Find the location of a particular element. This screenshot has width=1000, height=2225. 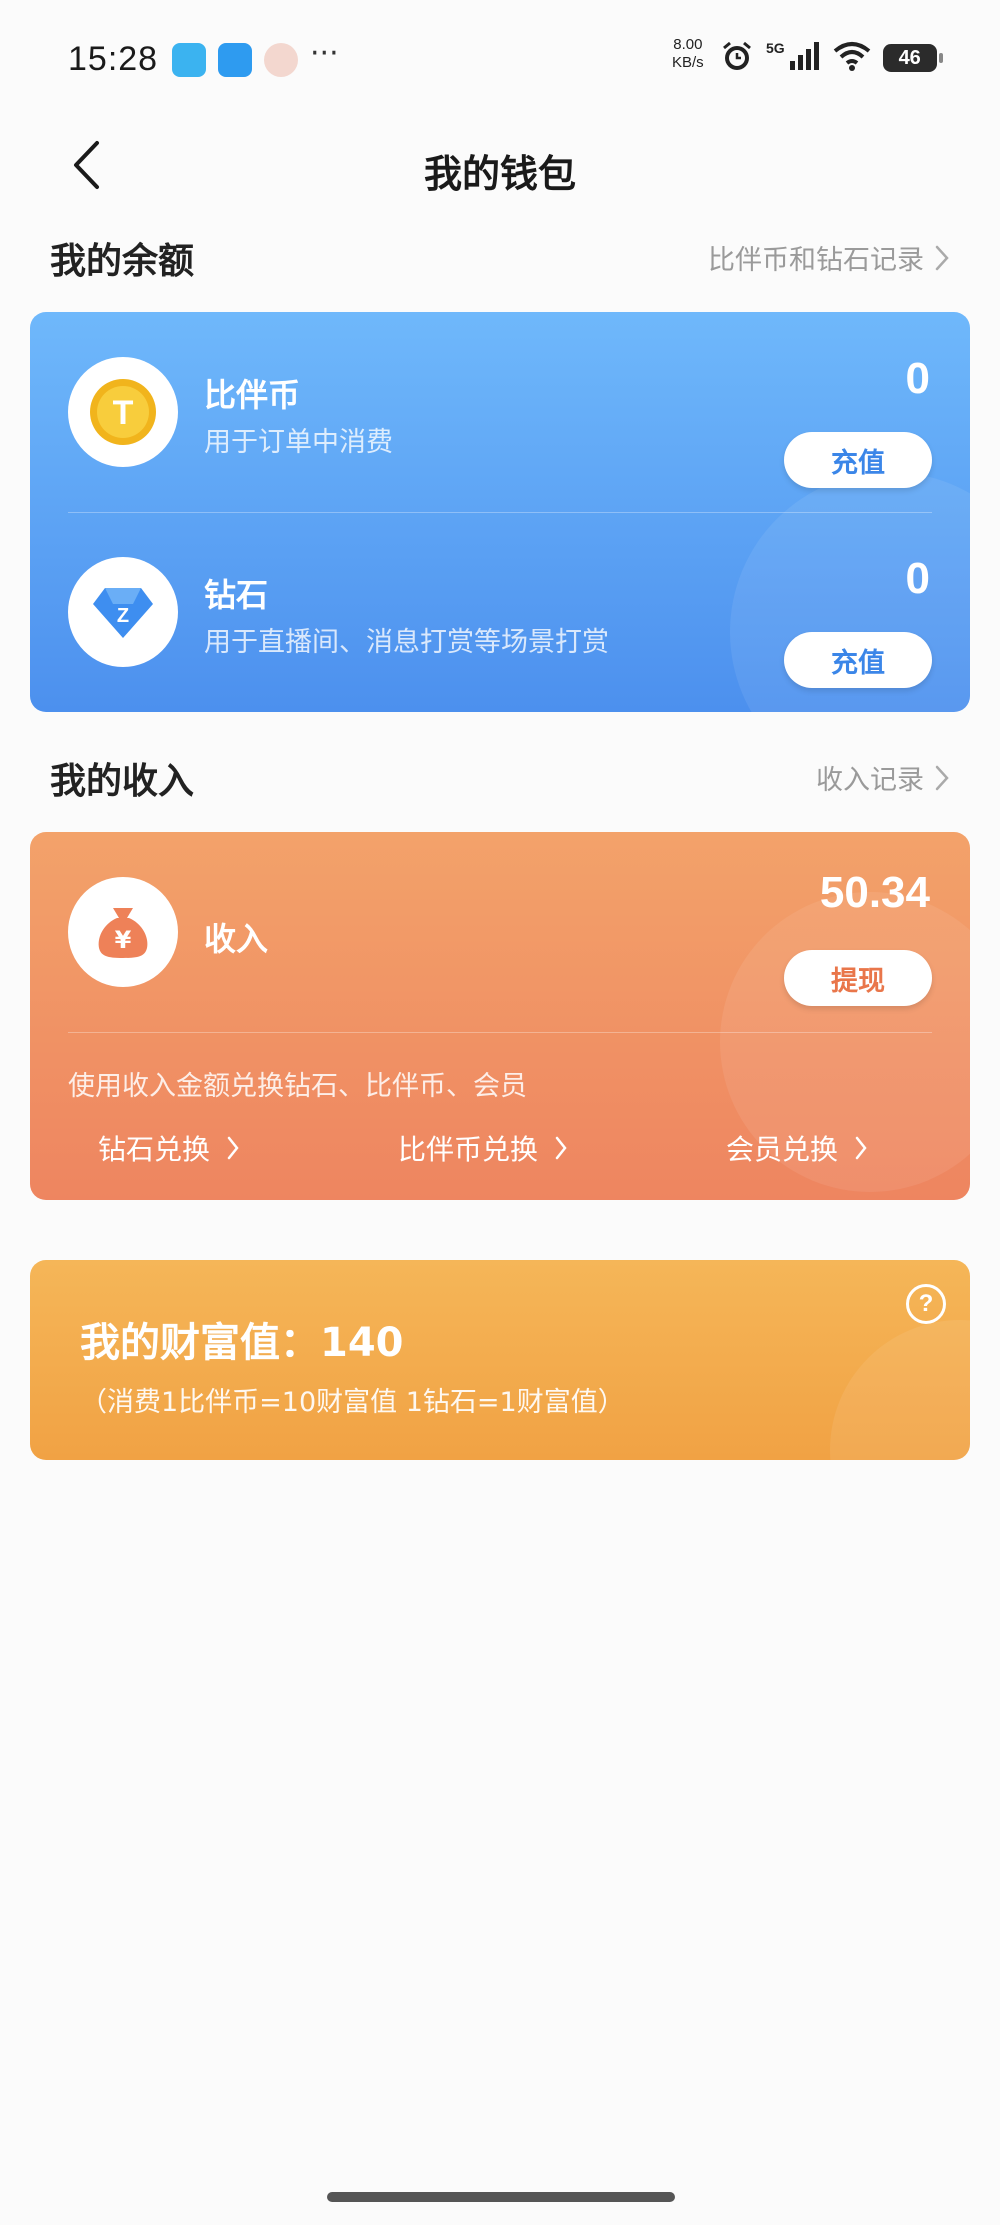

balance-section-header: 我的余额 比伴币和钻石记录 is located at coordinates (500, 256).